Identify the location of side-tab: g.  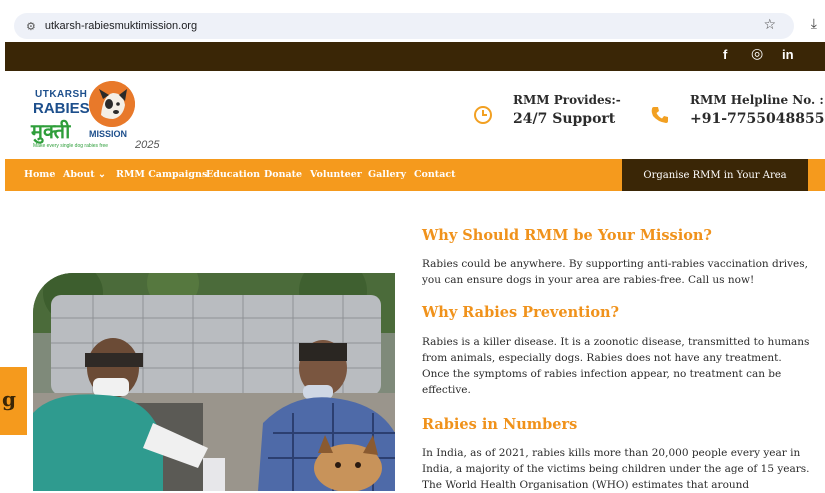
(13, 401).